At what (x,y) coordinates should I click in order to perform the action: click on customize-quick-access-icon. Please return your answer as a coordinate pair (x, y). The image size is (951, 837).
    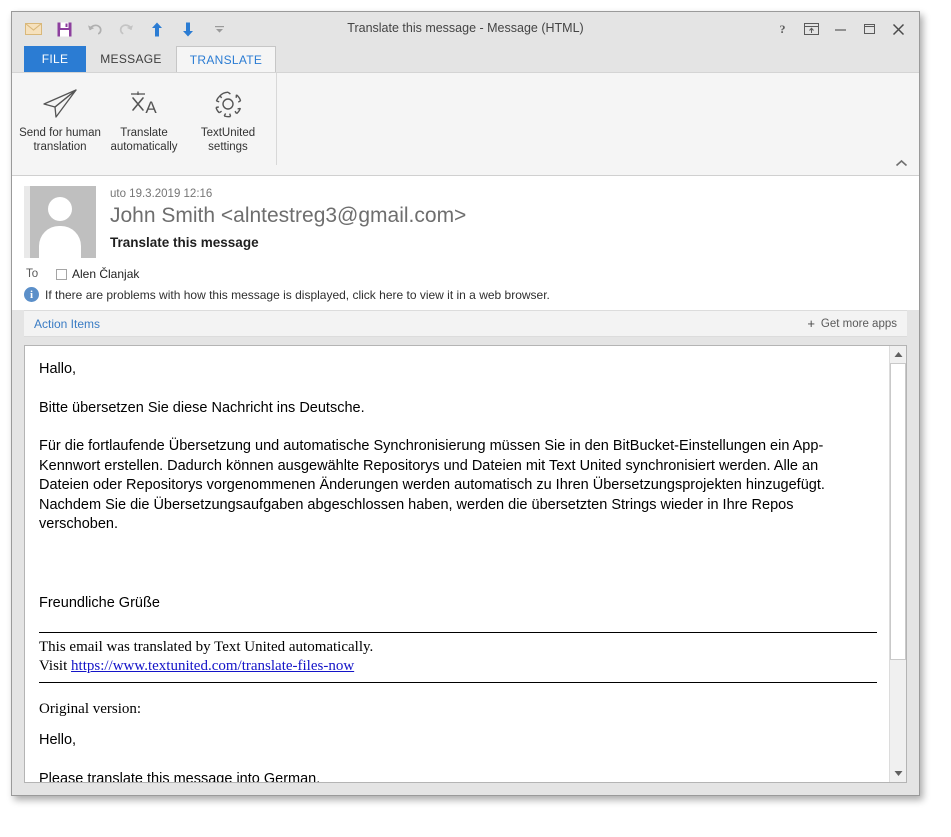
    Looking at the image, I should click on (219, 29).